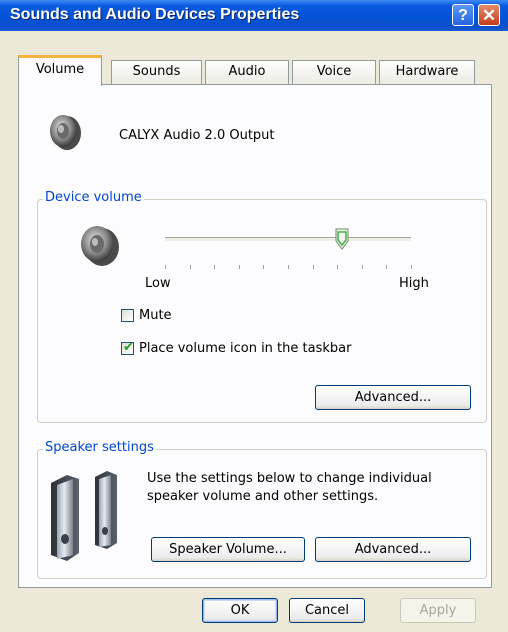 Image resolution: width=508 pixels, height=632 pixels. I want to click on title-bar: Sounds and Audio Devices Properties ? ✕, so click(254, 15).